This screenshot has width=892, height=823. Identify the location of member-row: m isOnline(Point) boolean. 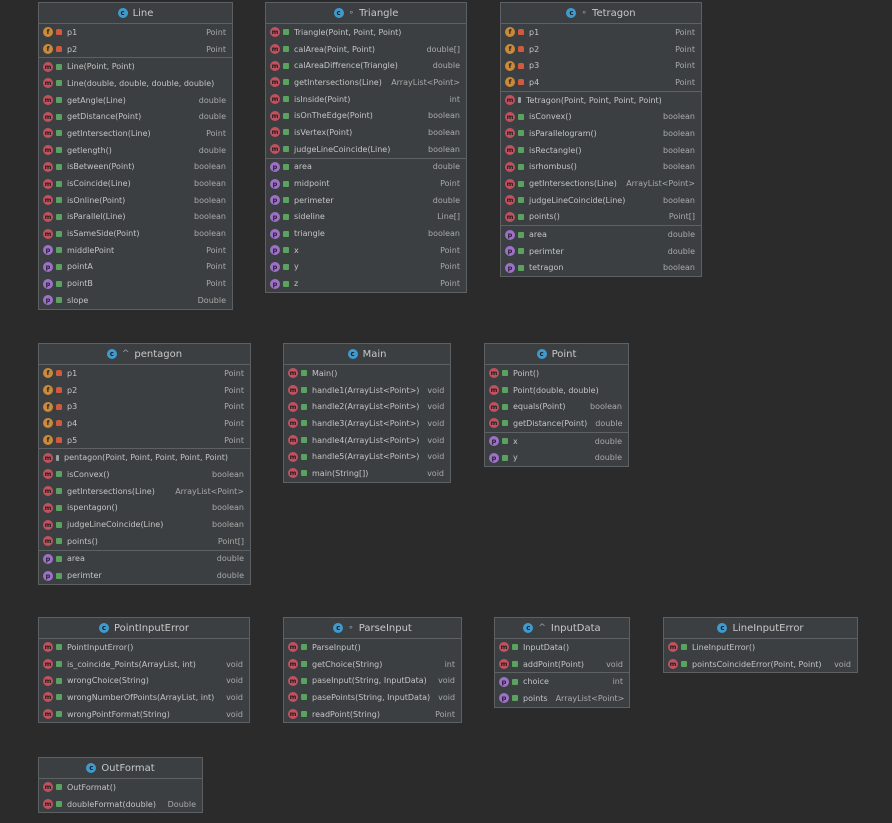
(135, 200).